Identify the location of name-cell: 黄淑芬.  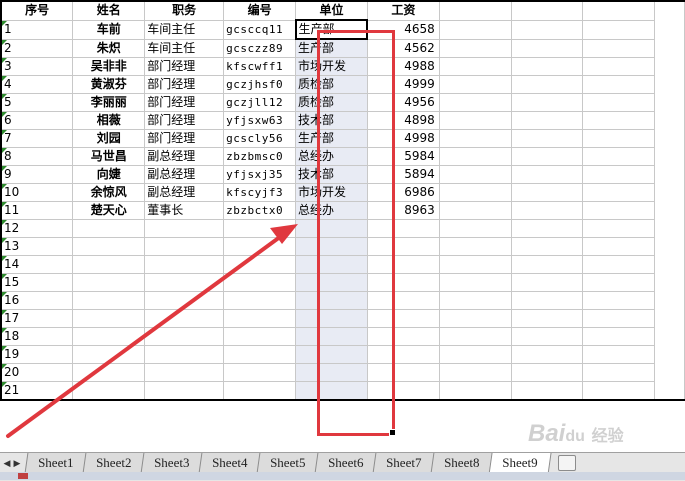
(109, 84).